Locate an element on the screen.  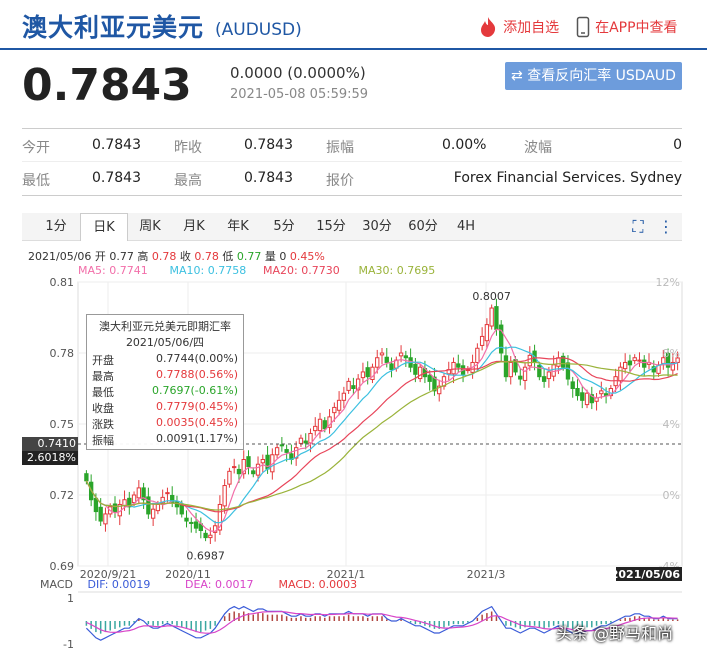
tooltip-row: 收盘 0.7779(0.45%) is located at coordinates (165, 408).